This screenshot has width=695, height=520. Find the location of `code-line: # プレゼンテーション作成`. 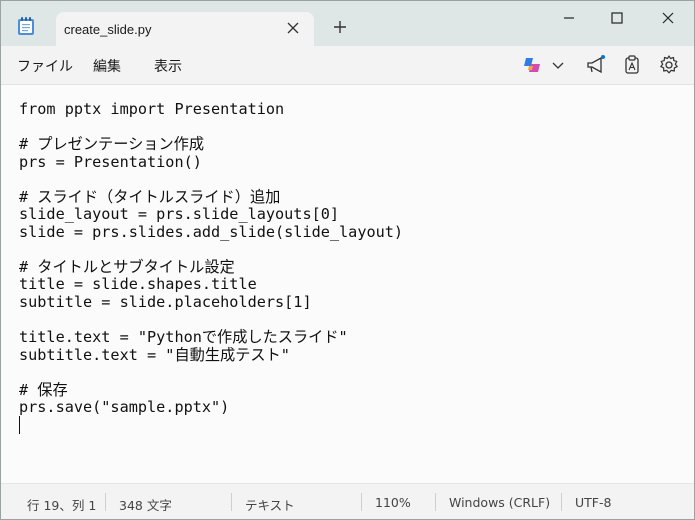

code-line: # プレゼンテーション作成 is located at coordinates (112, 144).